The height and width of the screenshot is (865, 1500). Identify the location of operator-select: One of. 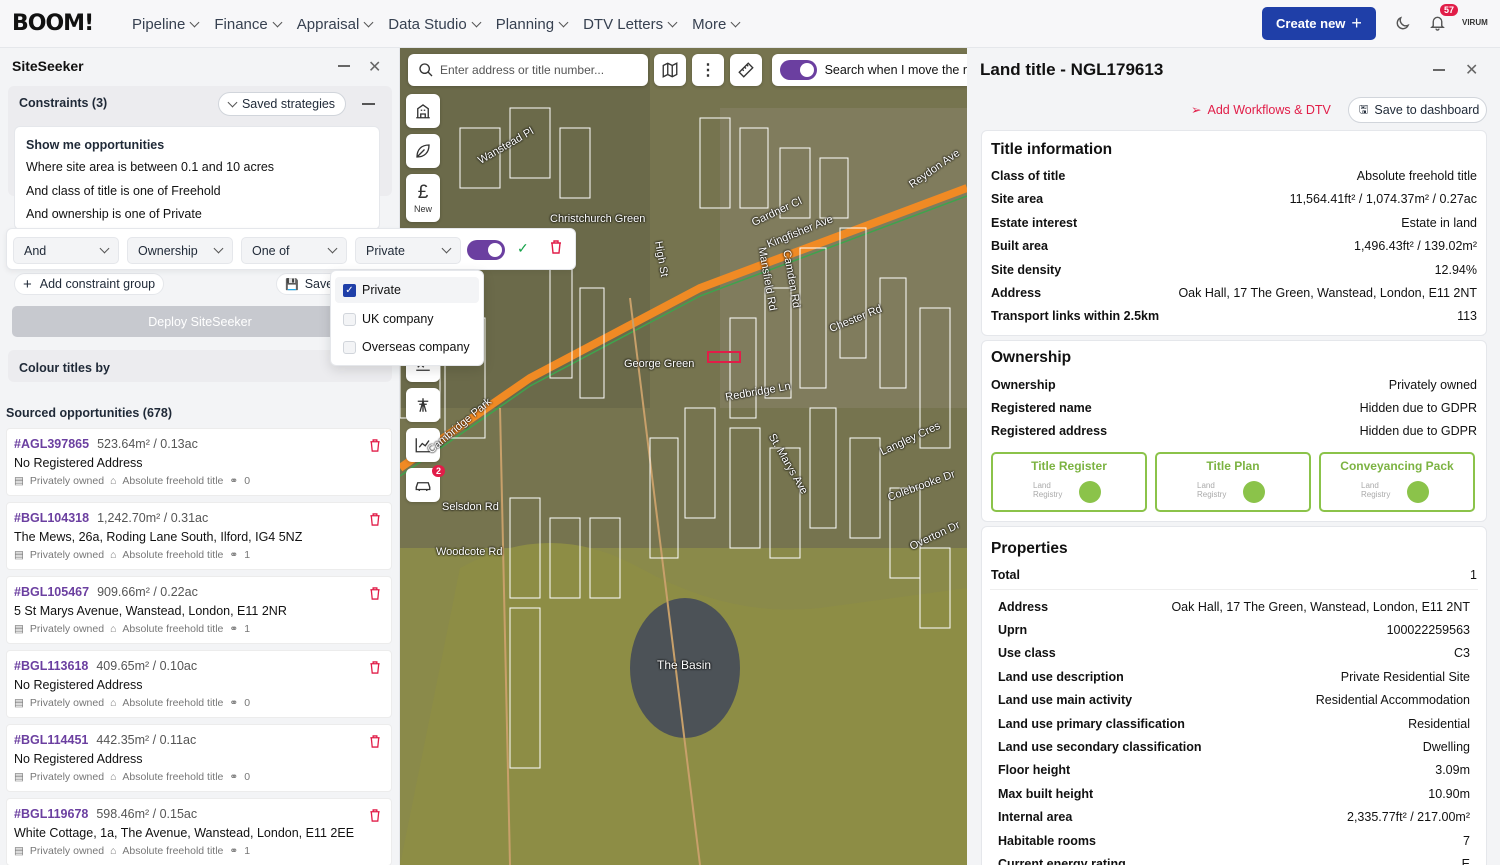
(294, 250).